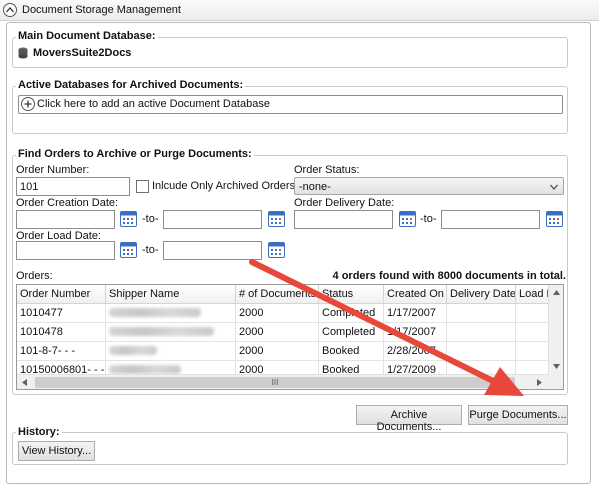  I want to click on load-from-input, so click(65, 250).